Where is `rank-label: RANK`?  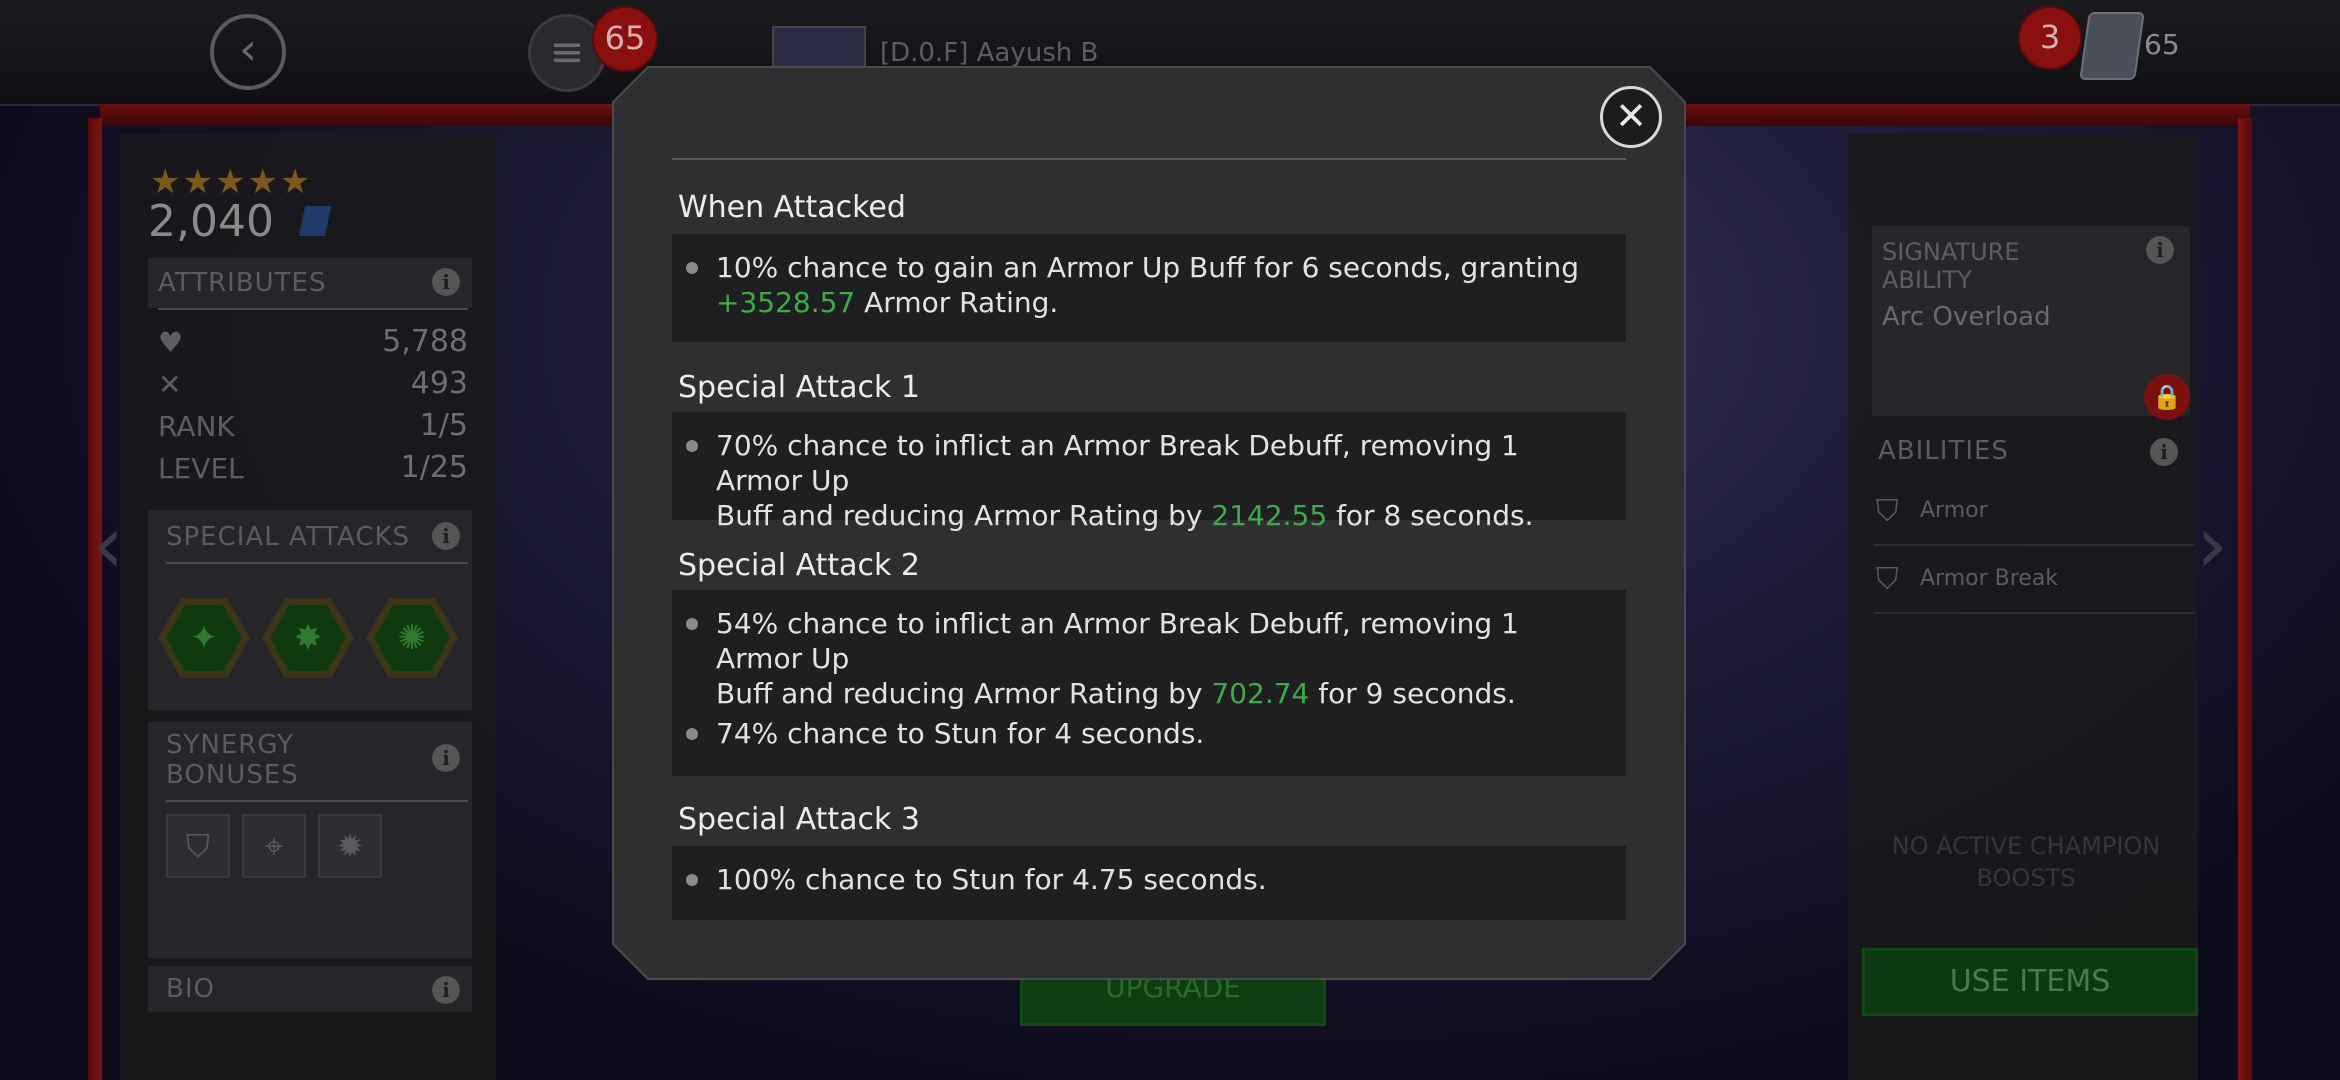 rank-label: RANK is located at coordinates (196, 426).